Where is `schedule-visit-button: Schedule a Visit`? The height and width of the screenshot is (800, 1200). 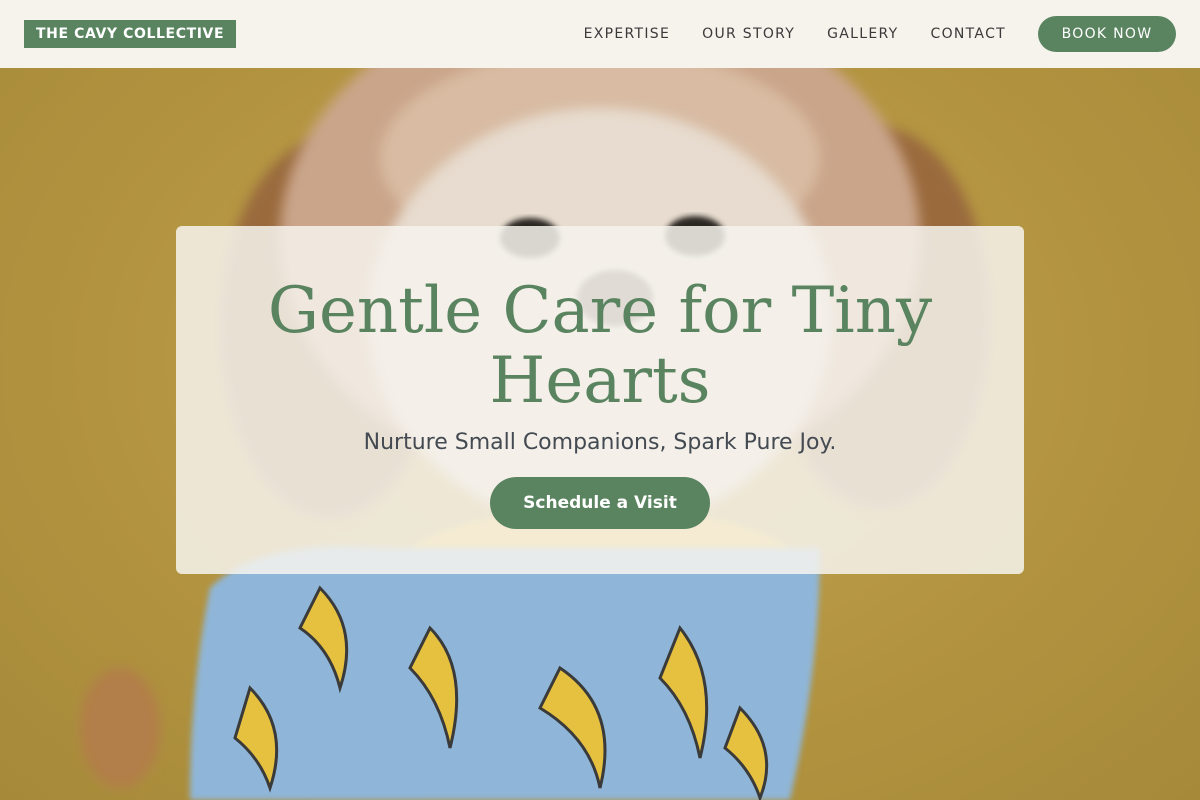 schedule-visit-button: Schedule a Visit is located at coordinates (600, 503).